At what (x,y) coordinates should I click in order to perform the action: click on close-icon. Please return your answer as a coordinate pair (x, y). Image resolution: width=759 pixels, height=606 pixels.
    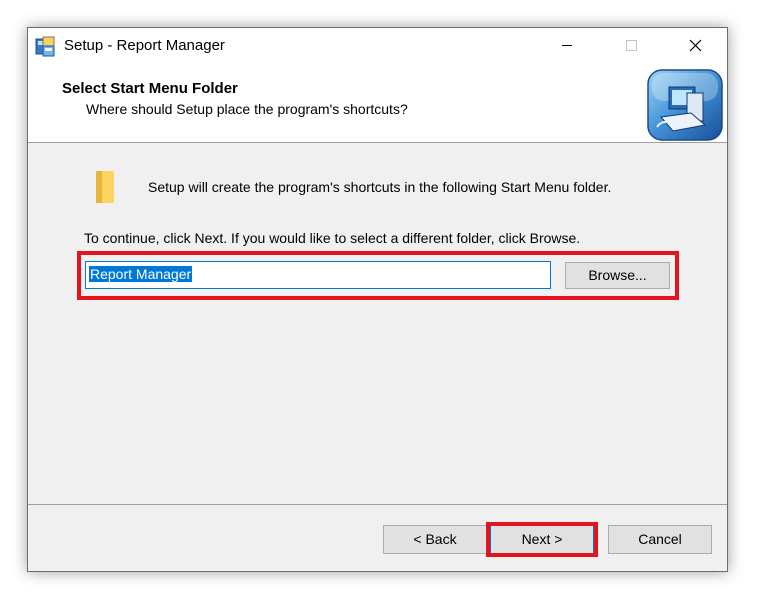
    Looking at the image, I should click on (695, 45).